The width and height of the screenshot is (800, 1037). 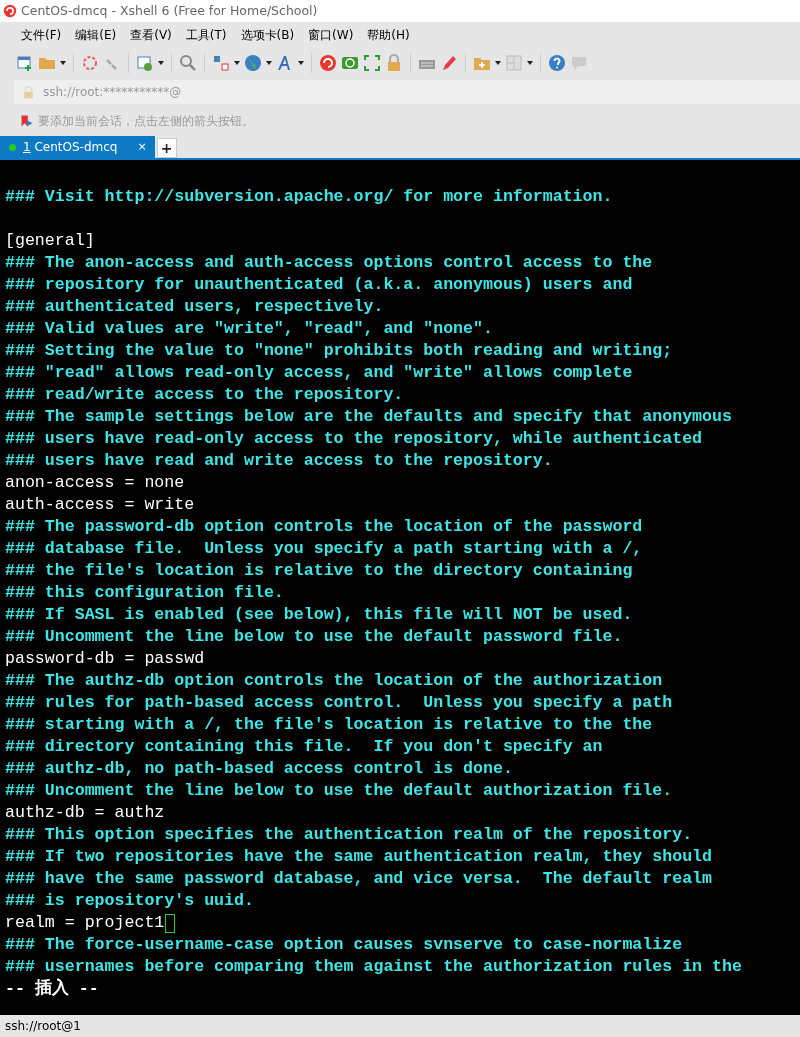 What do you see at coordinates (96, 35) in the screenshot?
I see `menu-item: 编辑(E)` at bounding box center [96, 35].